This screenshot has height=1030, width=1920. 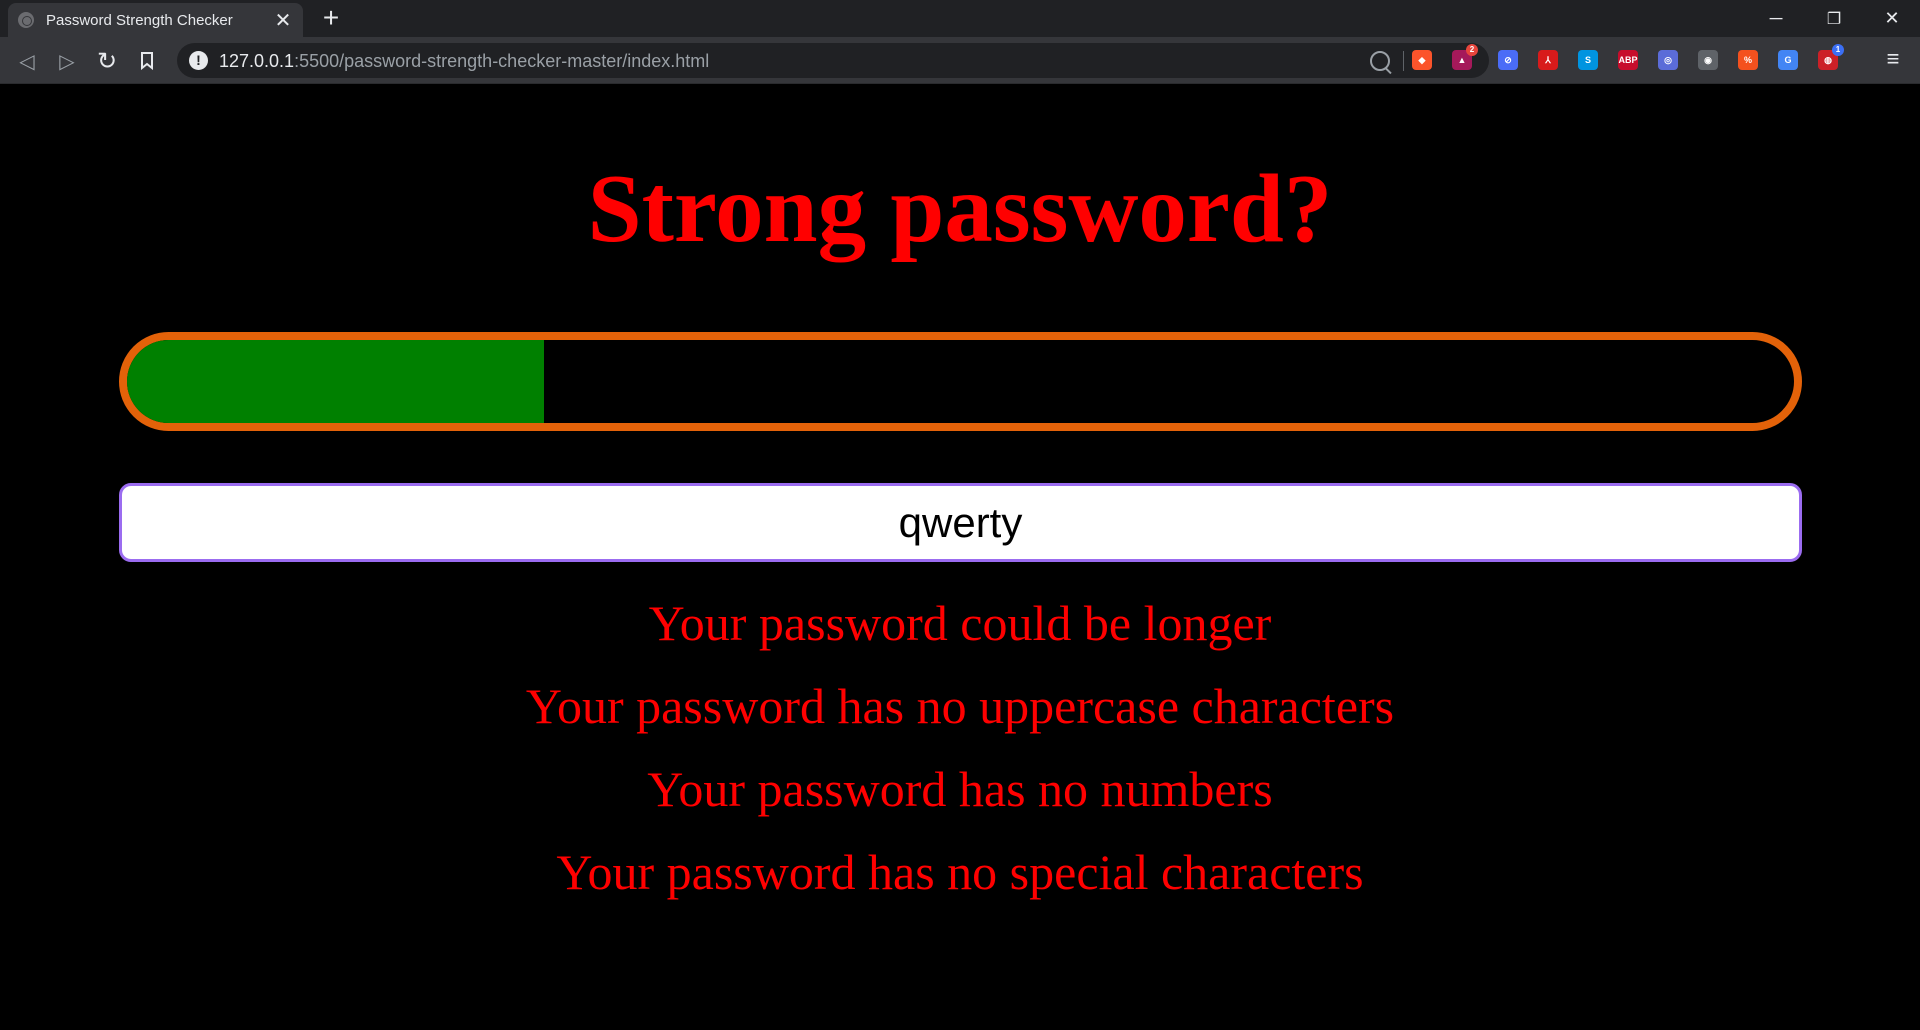 What do you see at coordinates (1508, 60) in the screenshot?
I see `blocker-icon: ⊘` at bounding box center [1508, 60].